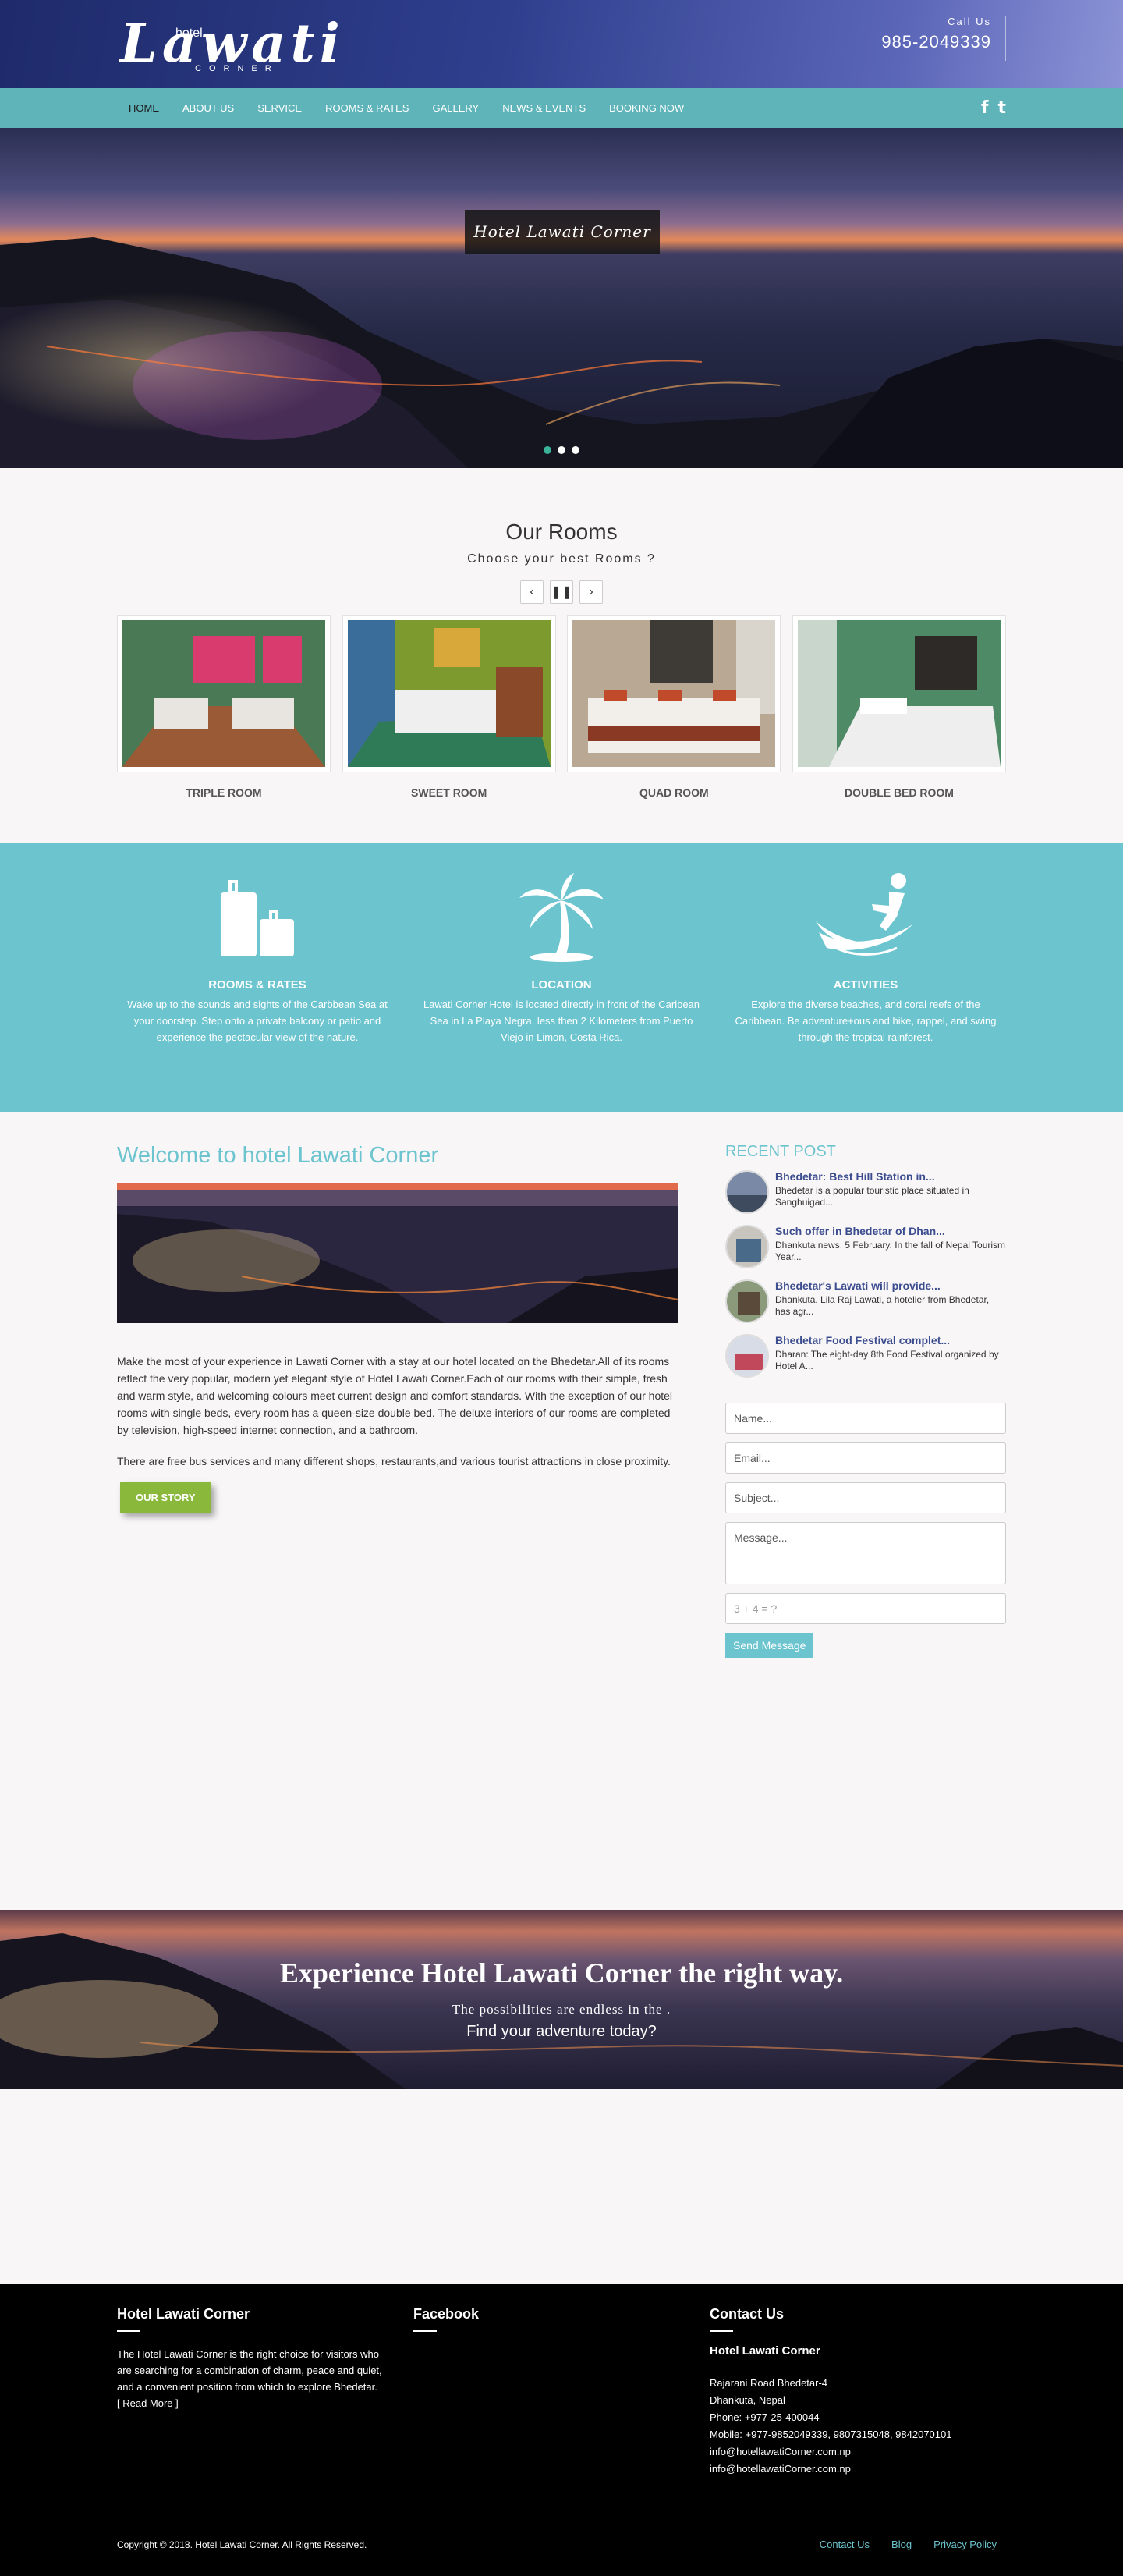 The width and height of the screenshot is (1123, 2576). What do you see at coordinates (561, 985) in the screenshot?
I see `feature-title: LOCATION` at bounding box center [561, 985].